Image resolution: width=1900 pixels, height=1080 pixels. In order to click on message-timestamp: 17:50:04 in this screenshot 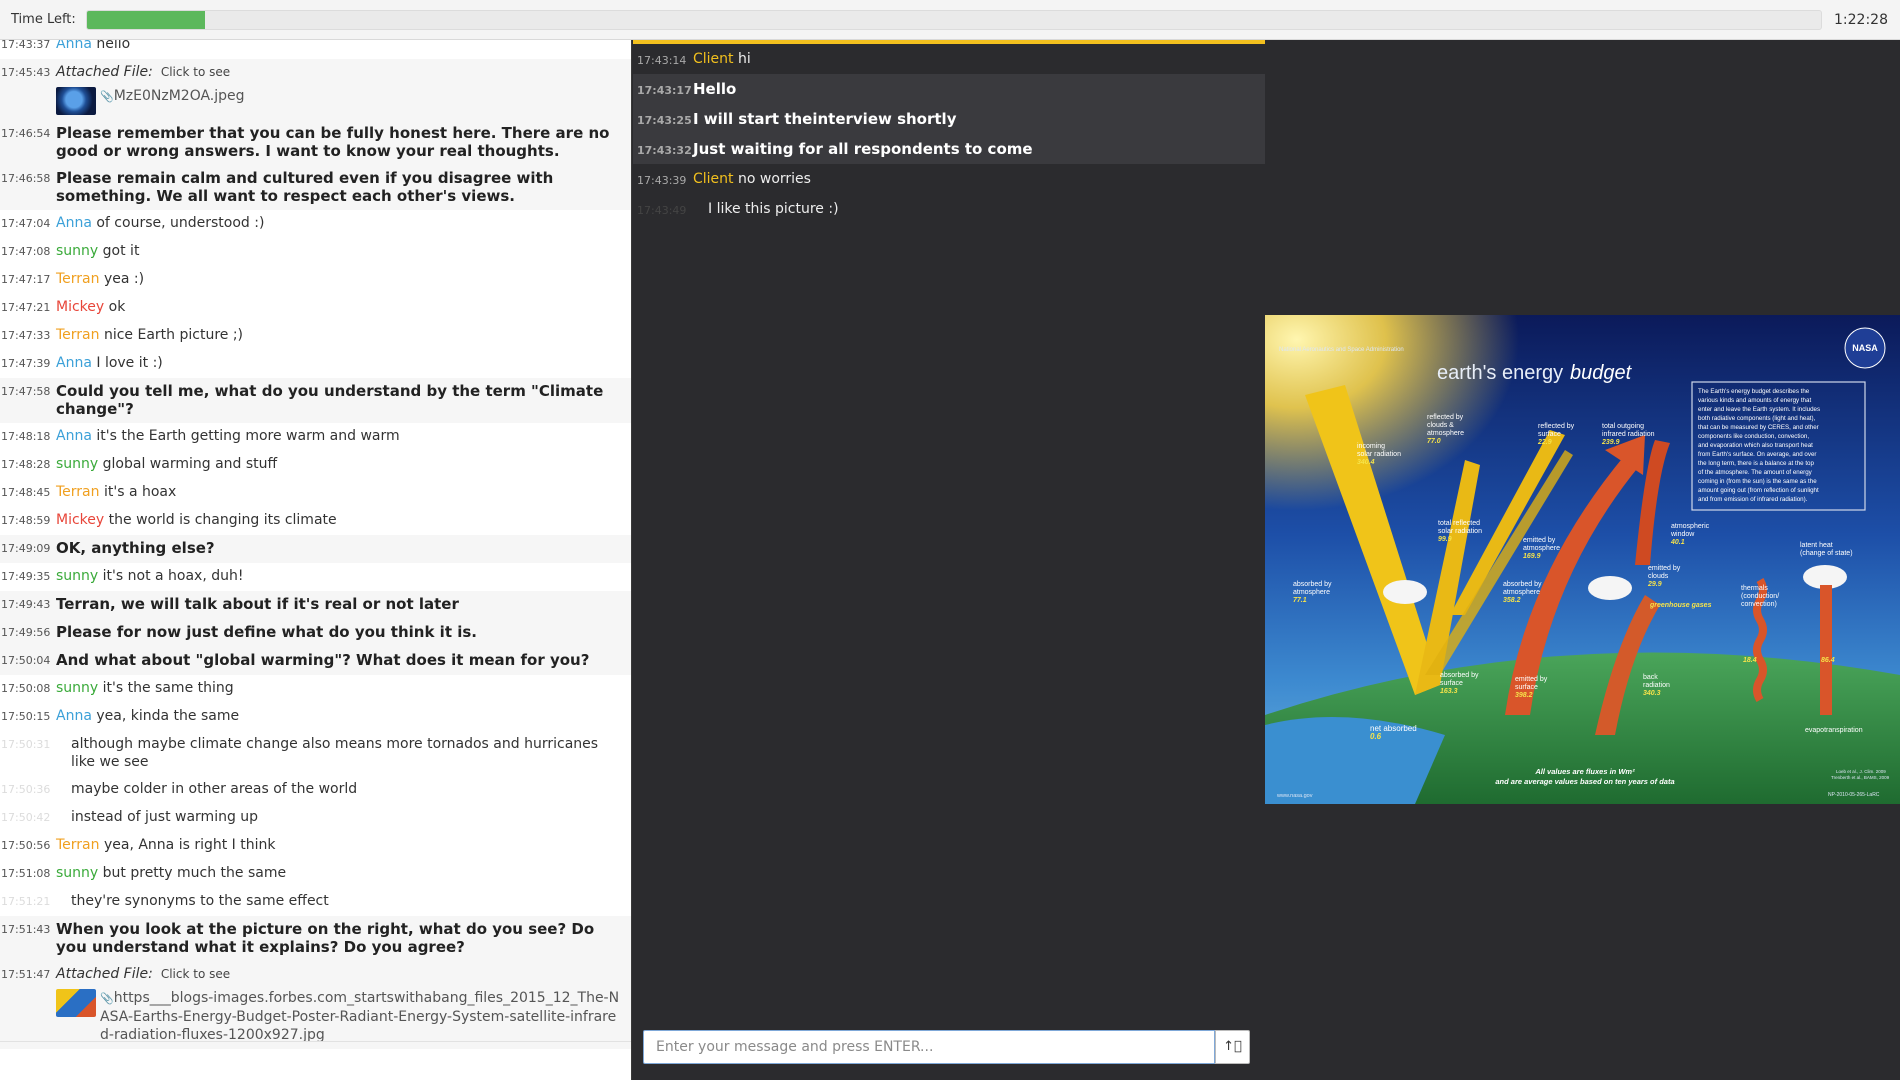, I will do `click(26, 660)`.